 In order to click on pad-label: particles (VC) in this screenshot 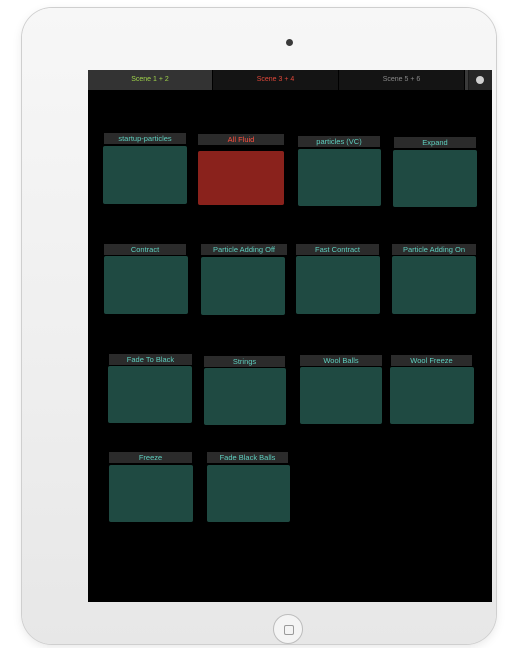, I will do `click(339, 141)`.